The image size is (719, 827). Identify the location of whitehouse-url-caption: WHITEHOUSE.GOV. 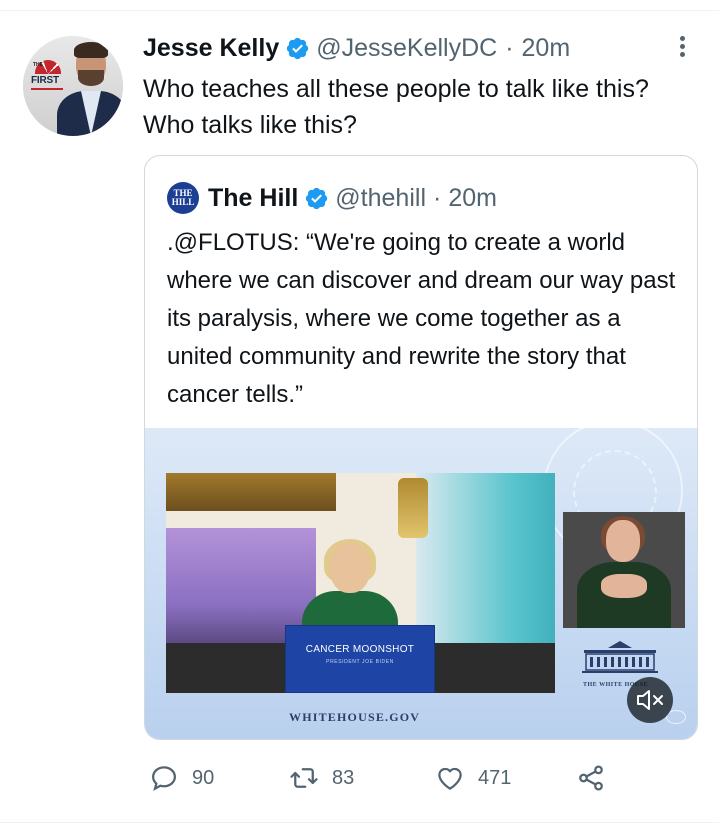
(355, 717).